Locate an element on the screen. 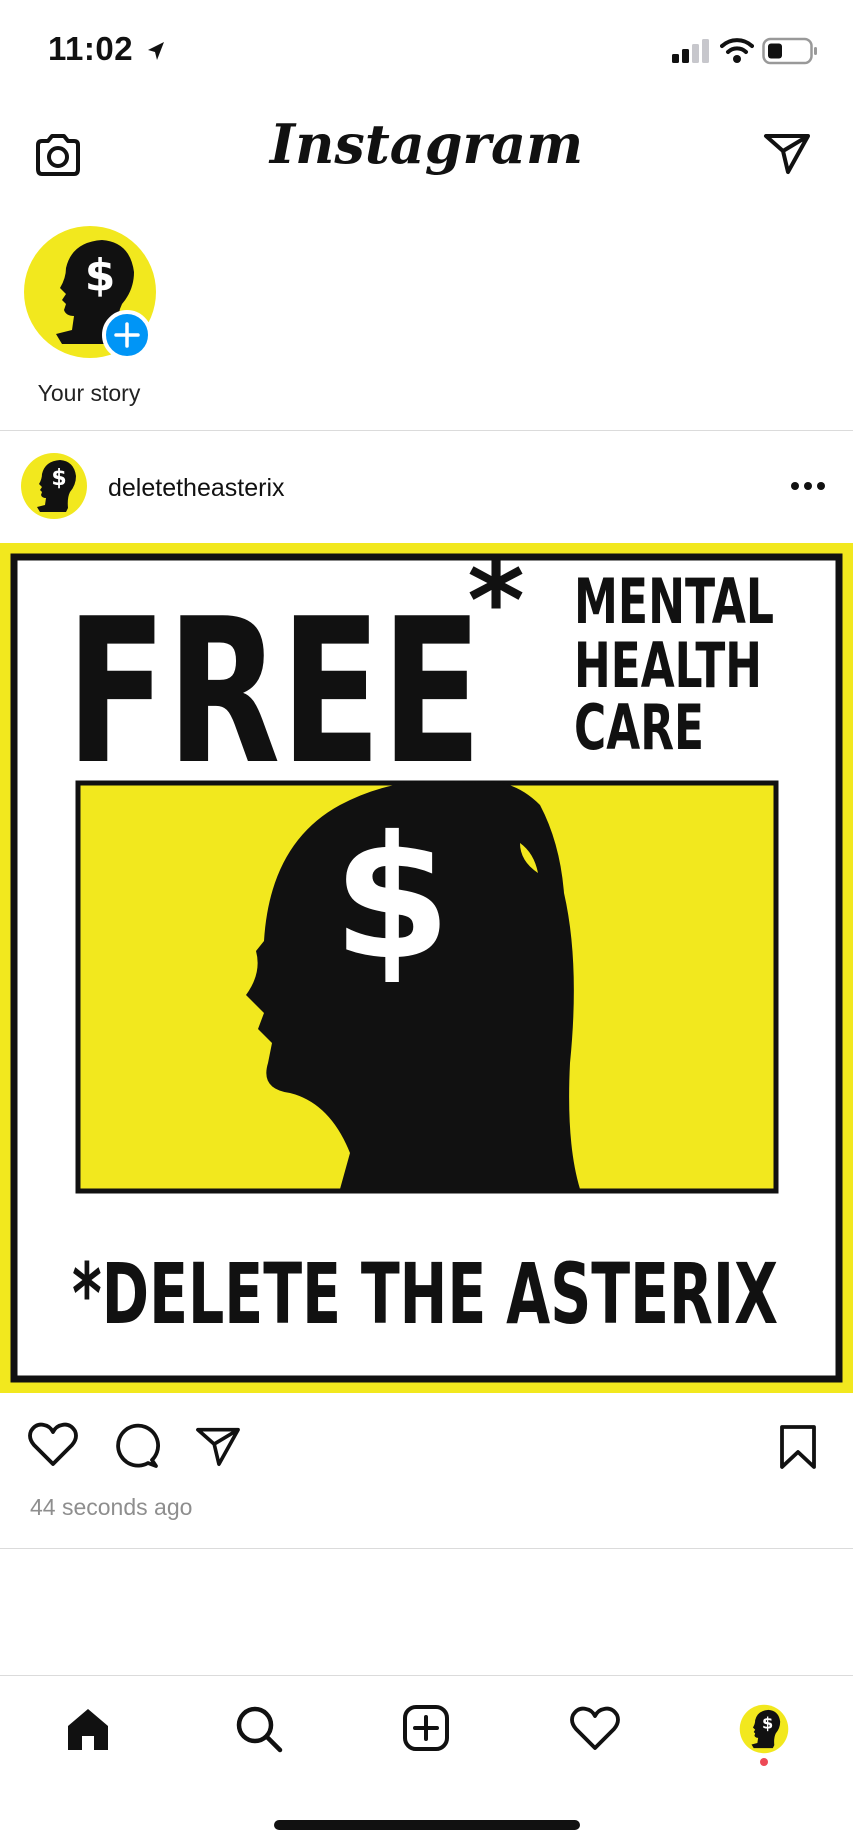 This screenshot has width=853, height=1847. profile-avatar: $ is located at coordinates (764, 1729).